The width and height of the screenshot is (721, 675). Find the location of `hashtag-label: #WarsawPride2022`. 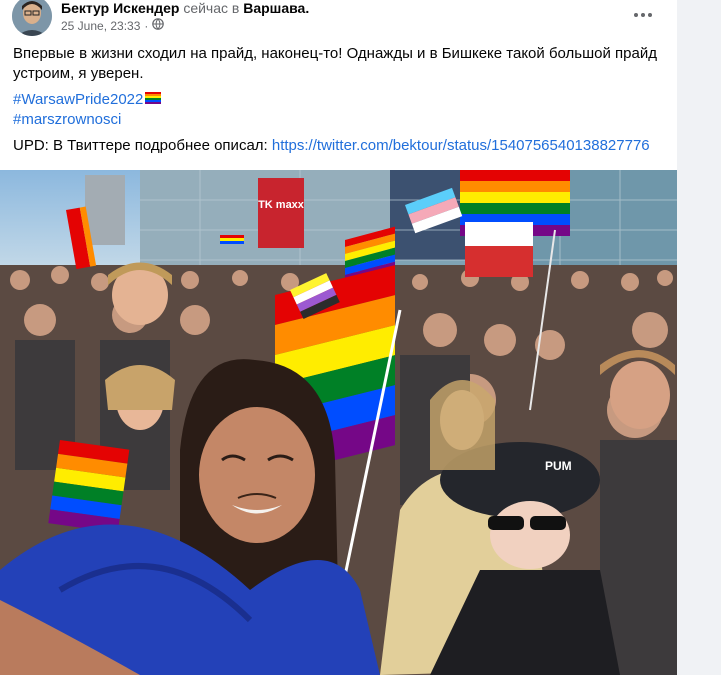

hashtag-label: #WarsawPride2022 is located at coordinates (78, 99).